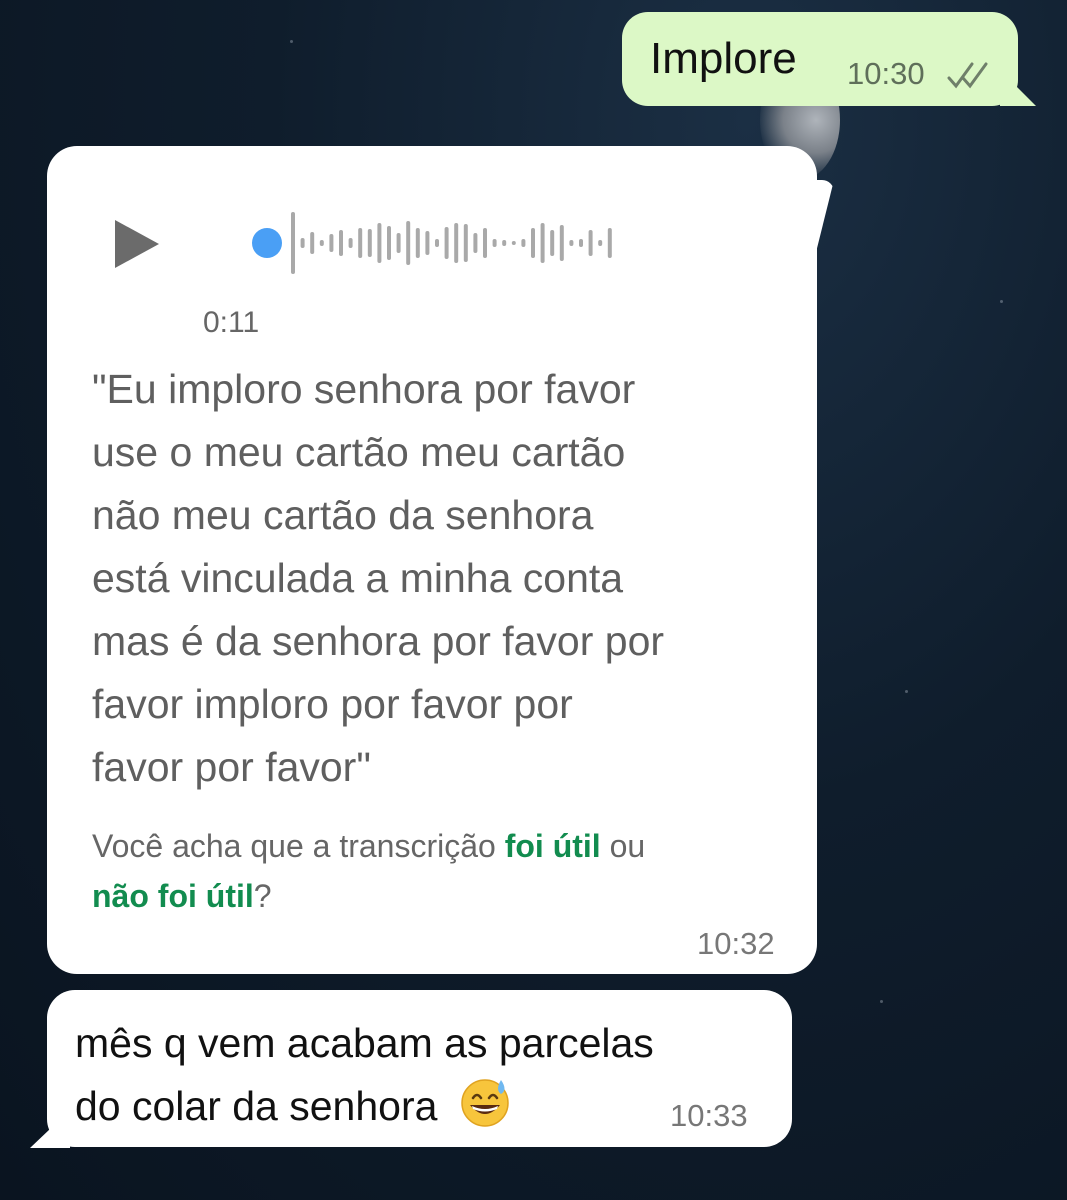 The width and height of the screenshot is (1067, 1200). I want to click on playback-progress-dot, so click(267, 243).